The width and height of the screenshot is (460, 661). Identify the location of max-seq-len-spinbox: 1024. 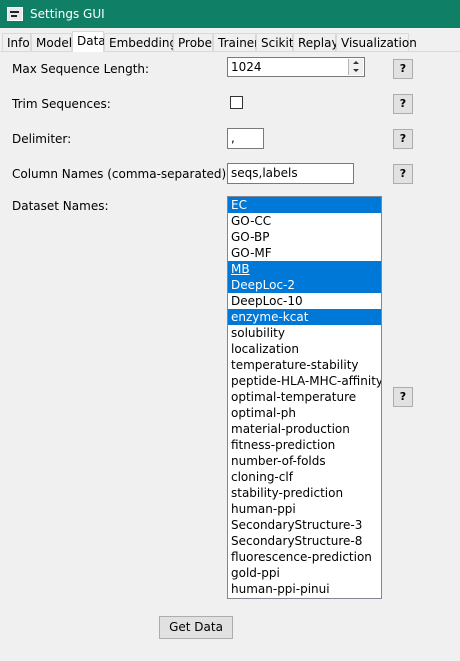
(296, 67).